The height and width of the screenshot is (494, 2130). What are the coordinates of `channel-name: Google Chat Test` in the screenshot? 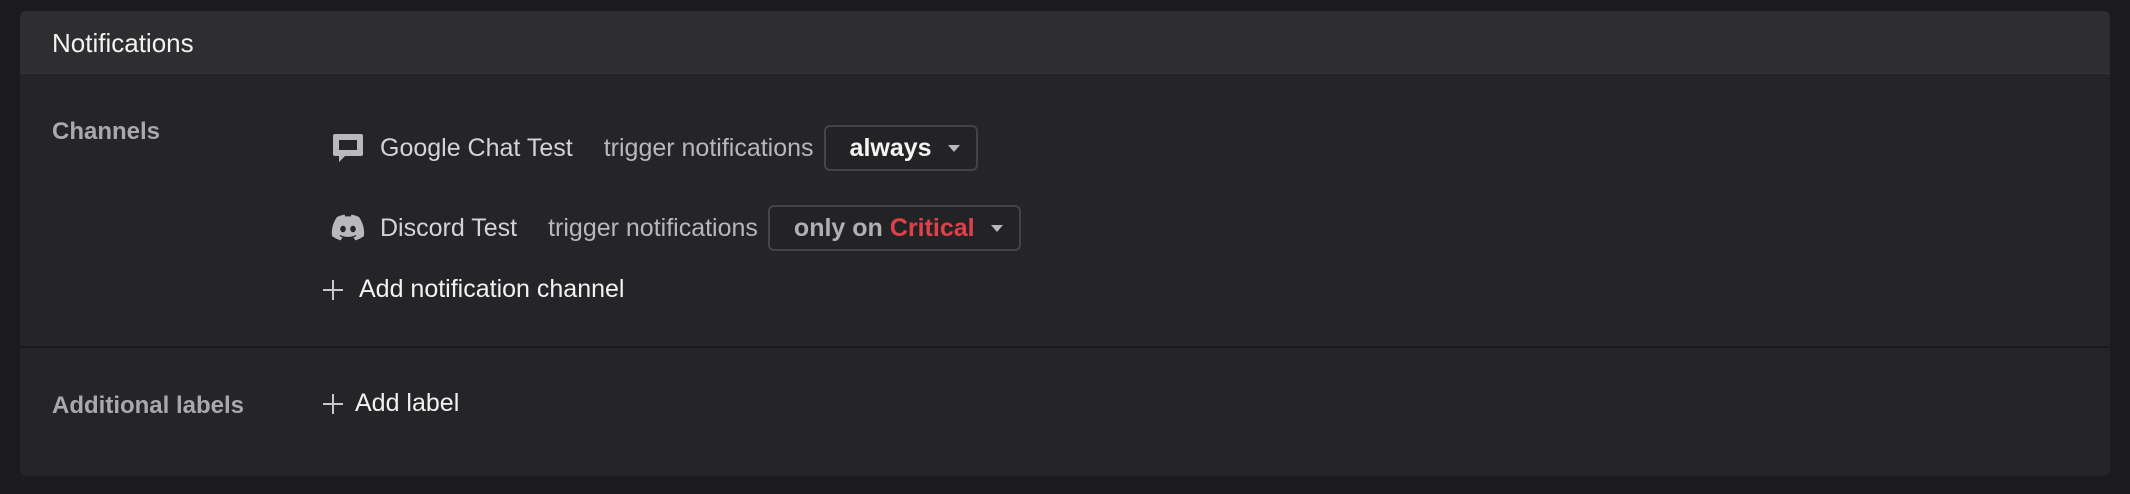 It's located at (476, 147).